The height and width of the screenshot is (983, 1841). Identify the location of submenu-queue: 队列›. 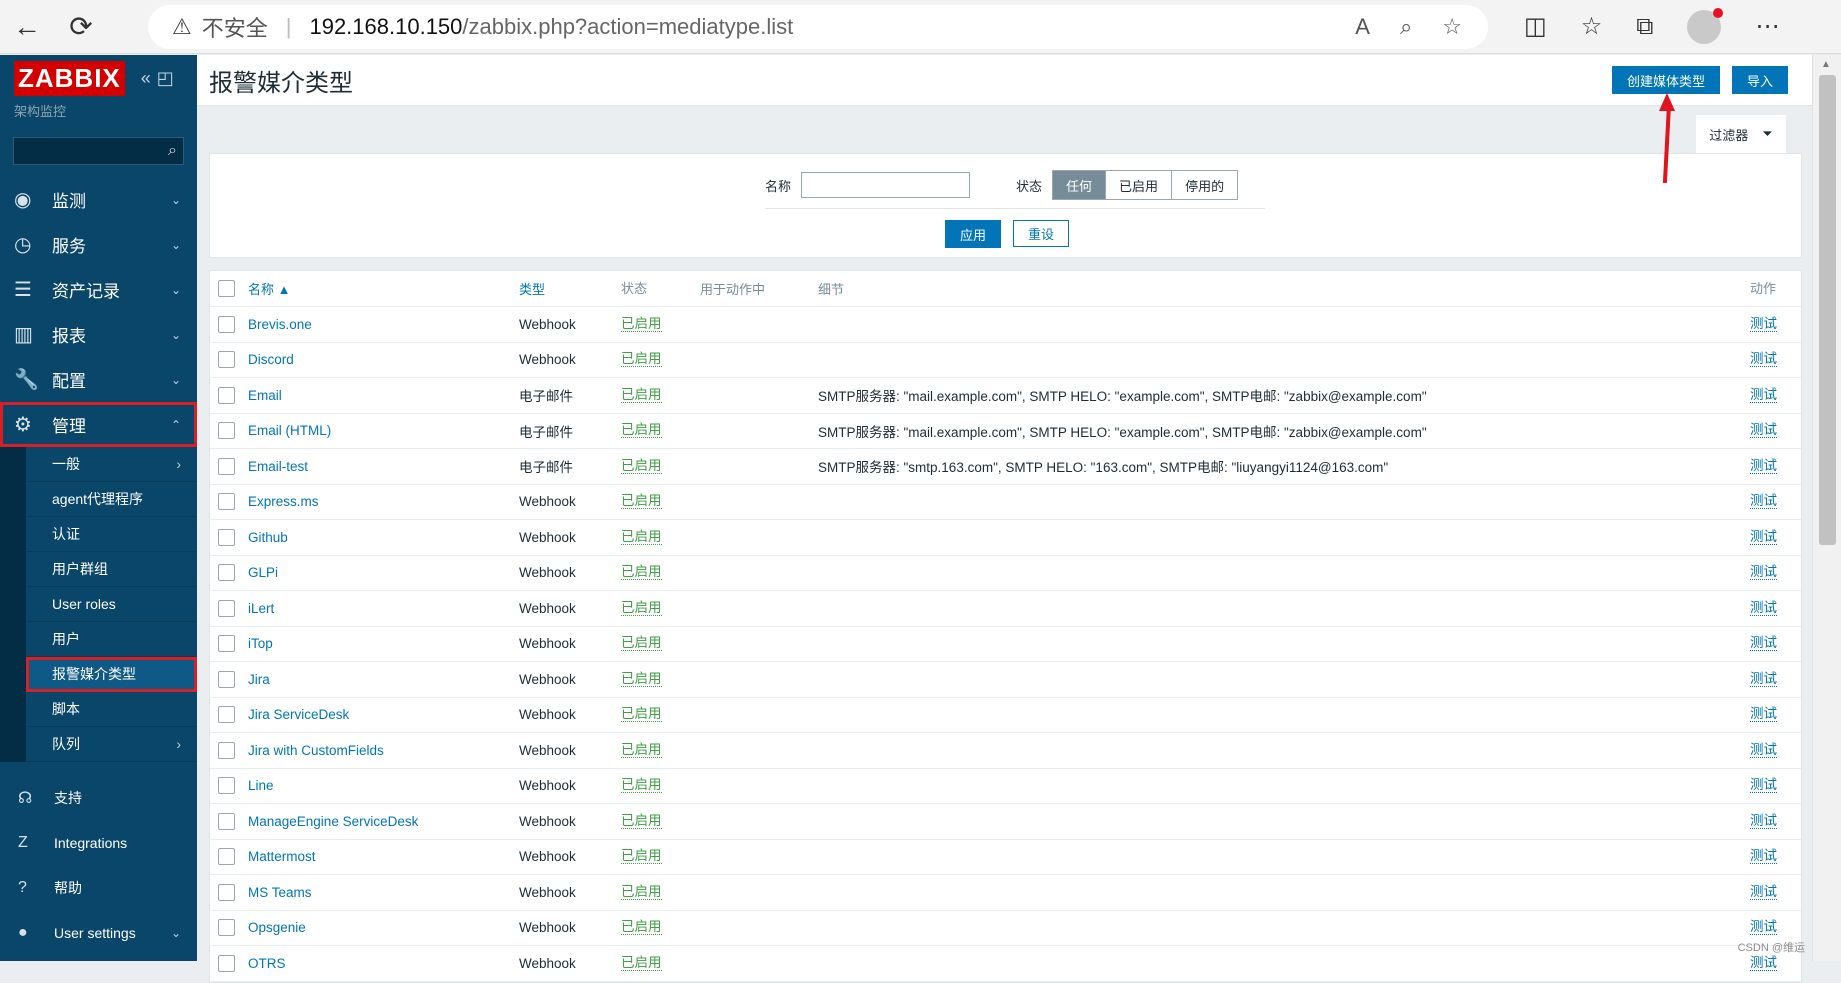
(111, 744).